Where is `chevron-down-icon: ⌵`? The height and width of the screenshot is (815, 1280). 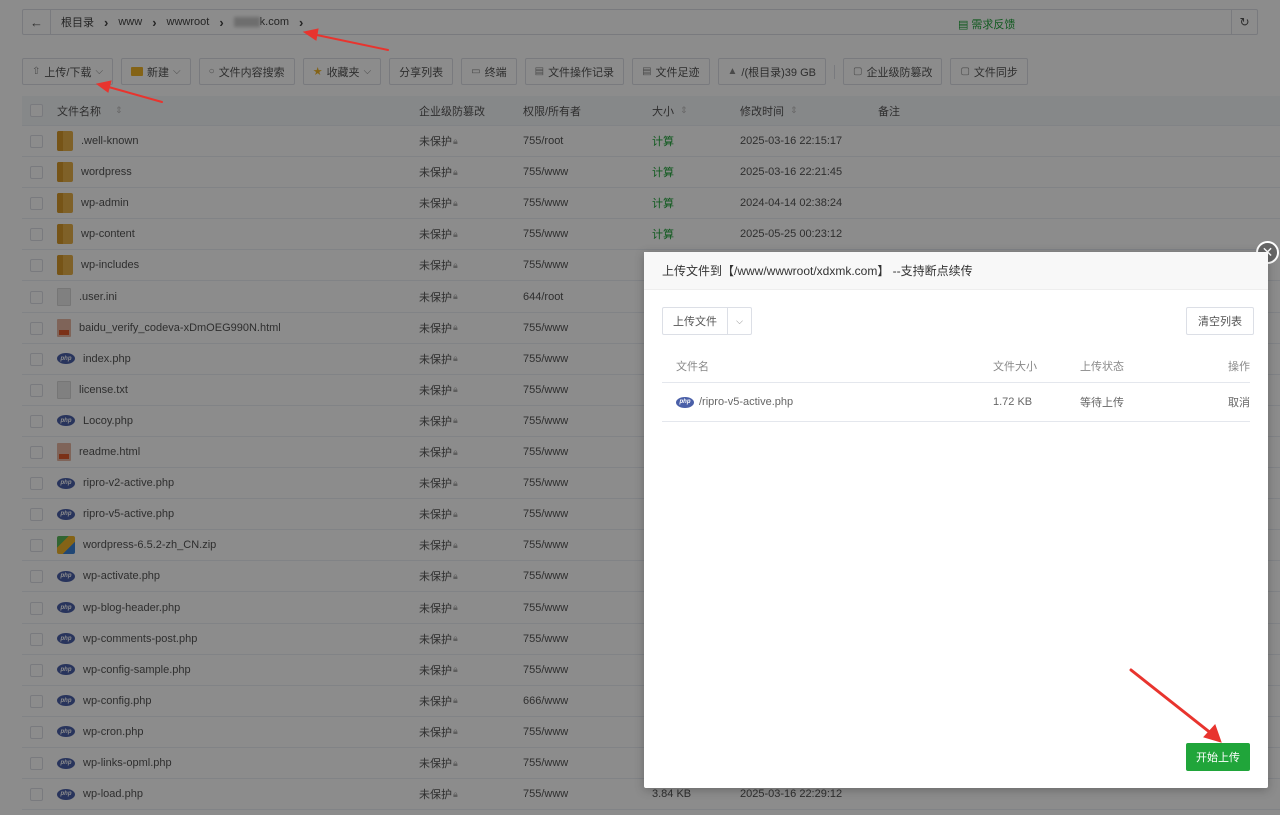 chevron-down-icon: ⌵ is located at coordinates (739, 321).